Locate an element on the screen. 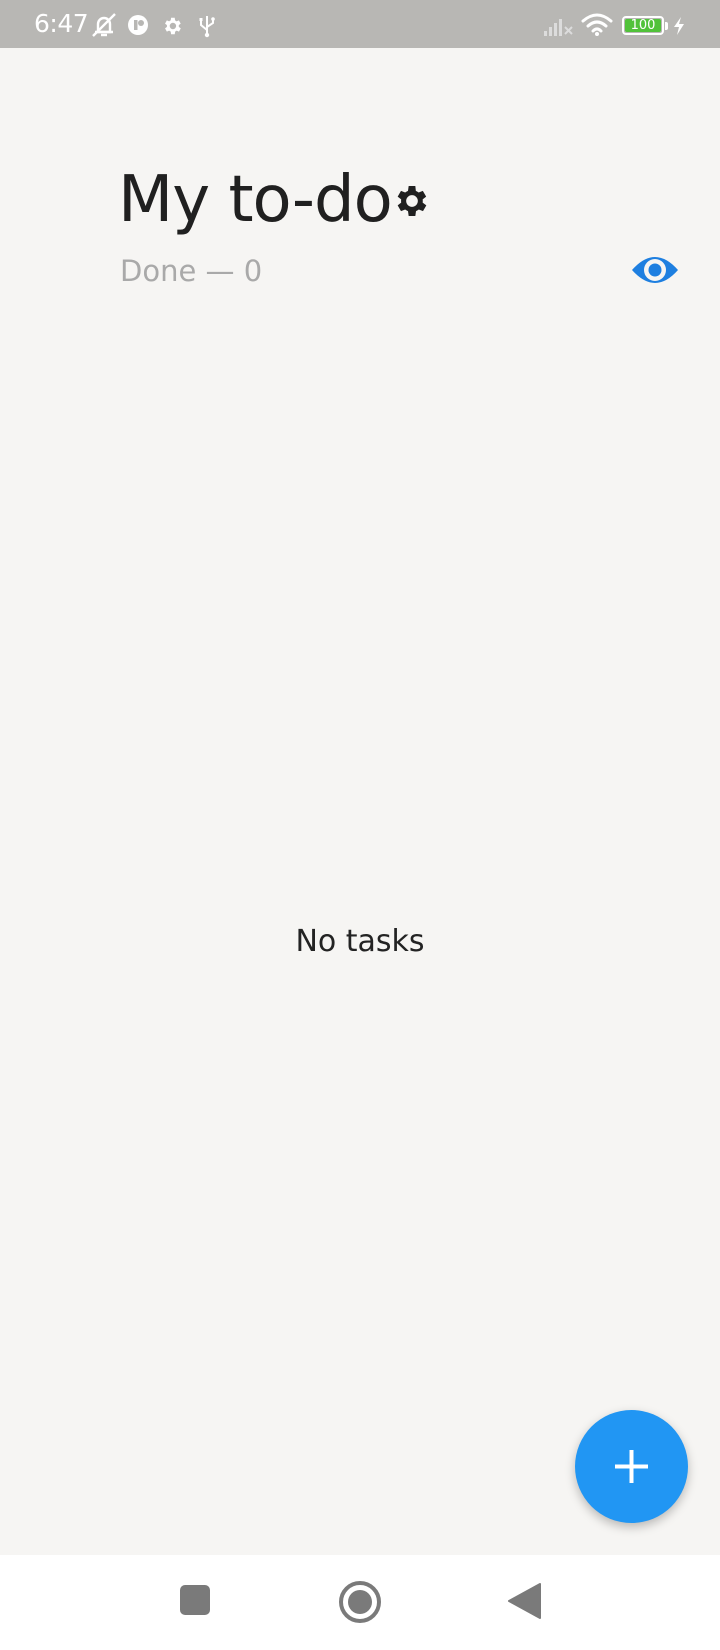 Image resolution: width=720 pixels, height=1650 pixels. toggle-done-visibility-button is located at coordinates (655, 270).